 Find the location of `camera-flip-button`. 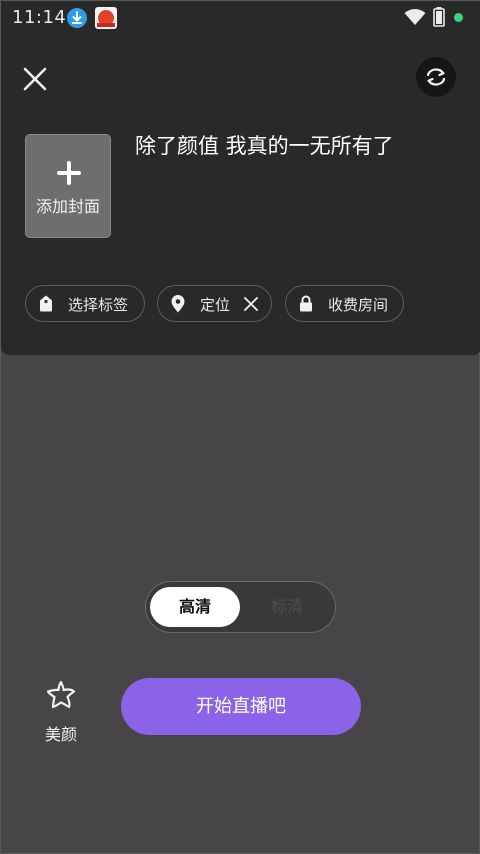

camera-flip-button is located at coordinates (436, 77).